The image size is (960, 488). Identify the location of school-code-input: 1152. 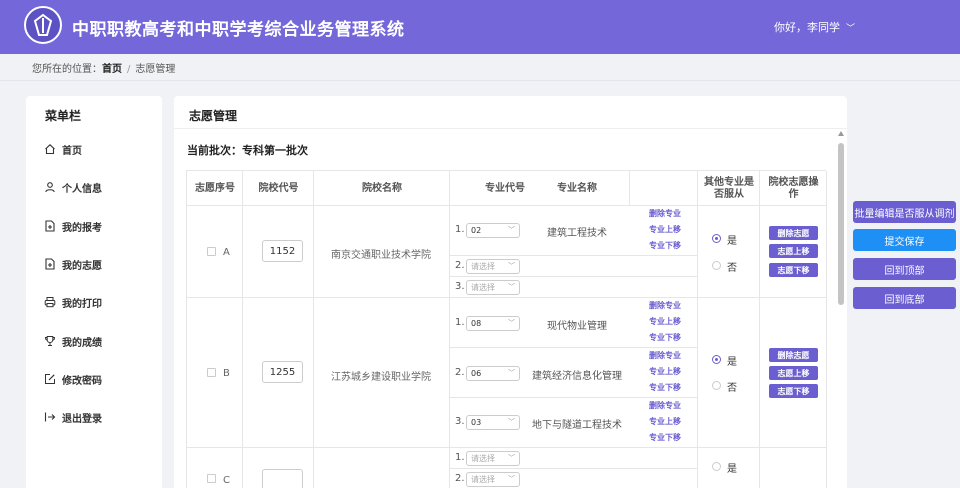
(282, 251).